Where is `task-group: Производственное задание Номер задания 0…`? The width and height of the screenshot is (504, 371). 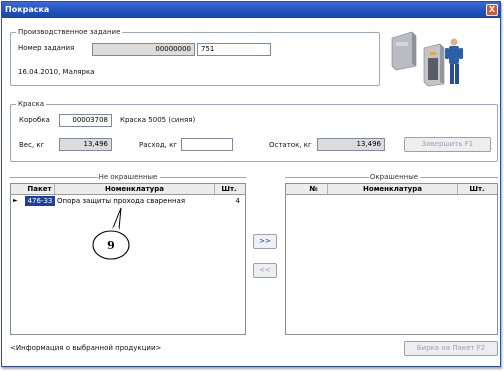
task-group: Производственное задание Номер задания 0… is located at coordinates (195, 57).